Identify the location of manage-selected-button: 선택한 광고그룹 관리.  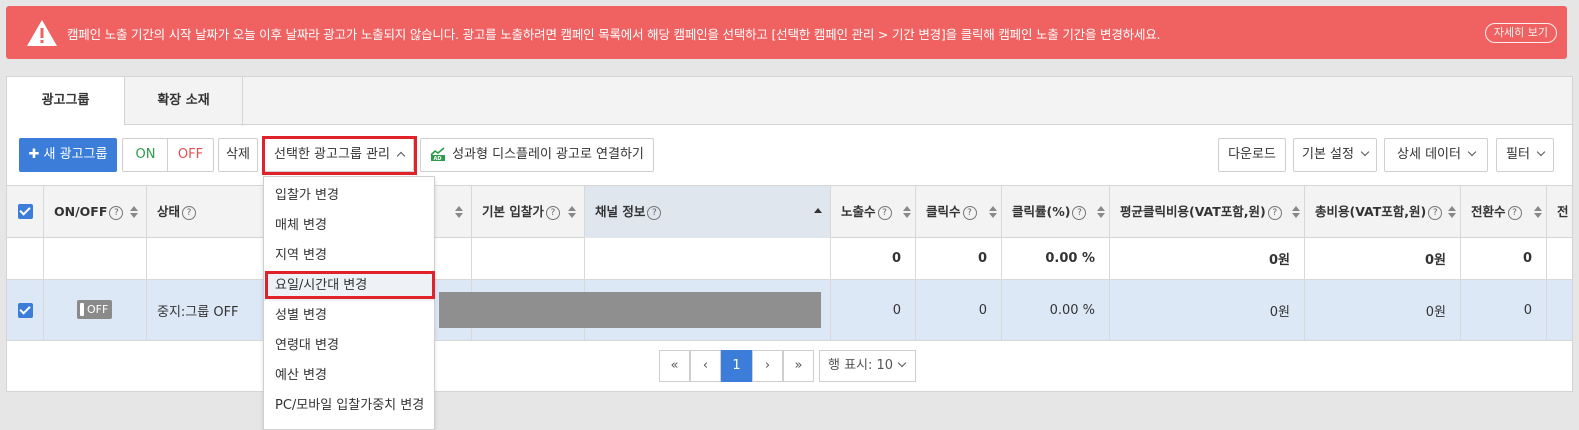
(339, 155).